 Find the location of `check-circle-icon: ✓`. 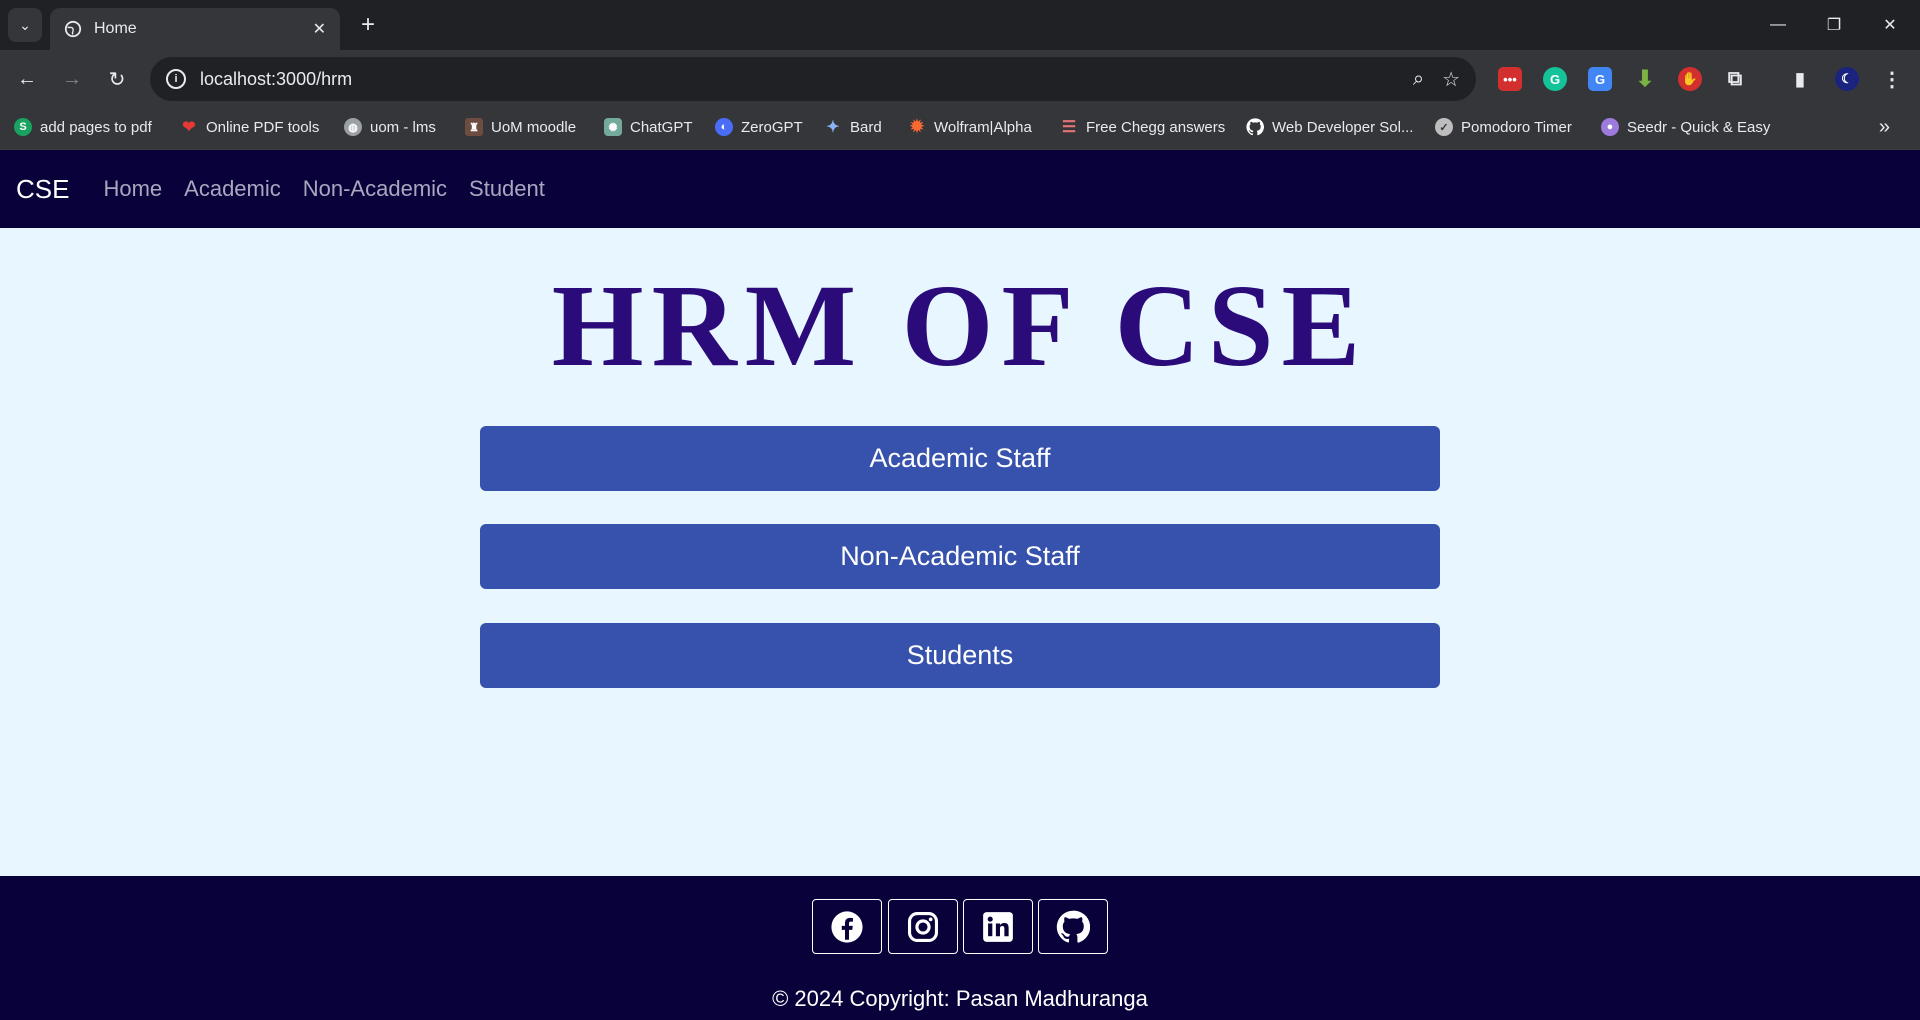

check-circle-icon: ✓ is located at coordinates (1444, 127).